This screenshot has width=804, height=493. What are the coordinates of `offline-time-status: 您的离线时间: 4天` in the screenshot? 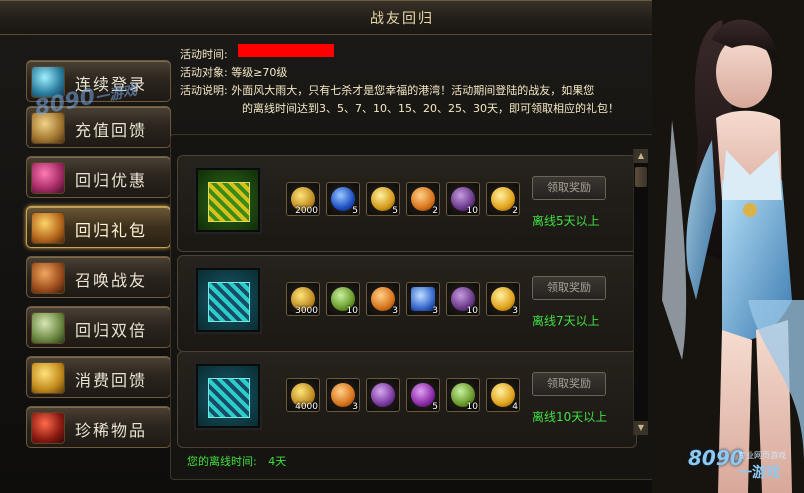 It's located at (236, 461).